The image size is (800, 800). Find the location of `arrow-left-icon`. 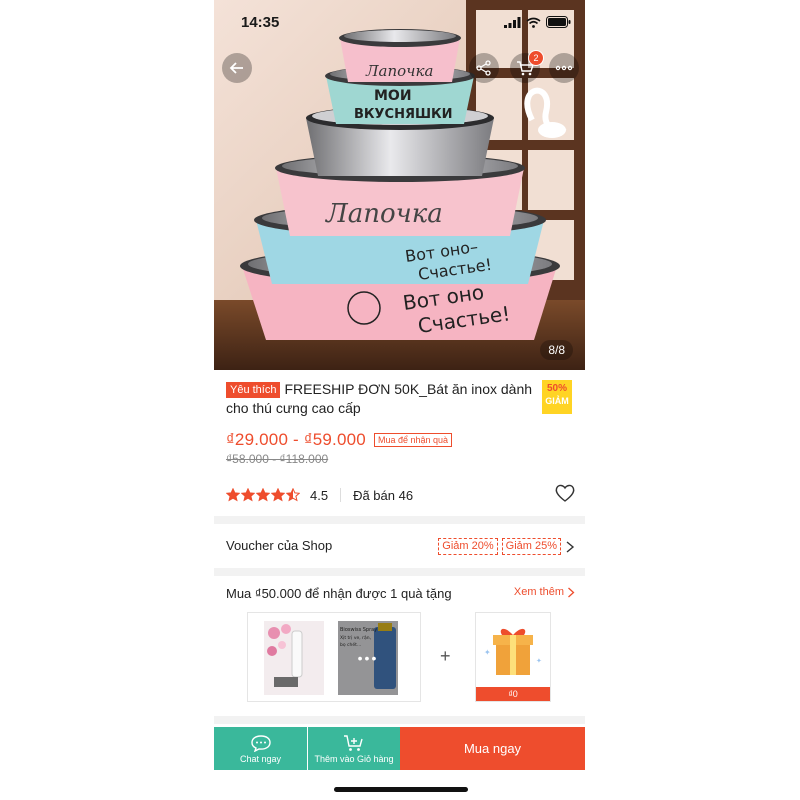

arrow-left-icon is located at coordinates (236, 68).